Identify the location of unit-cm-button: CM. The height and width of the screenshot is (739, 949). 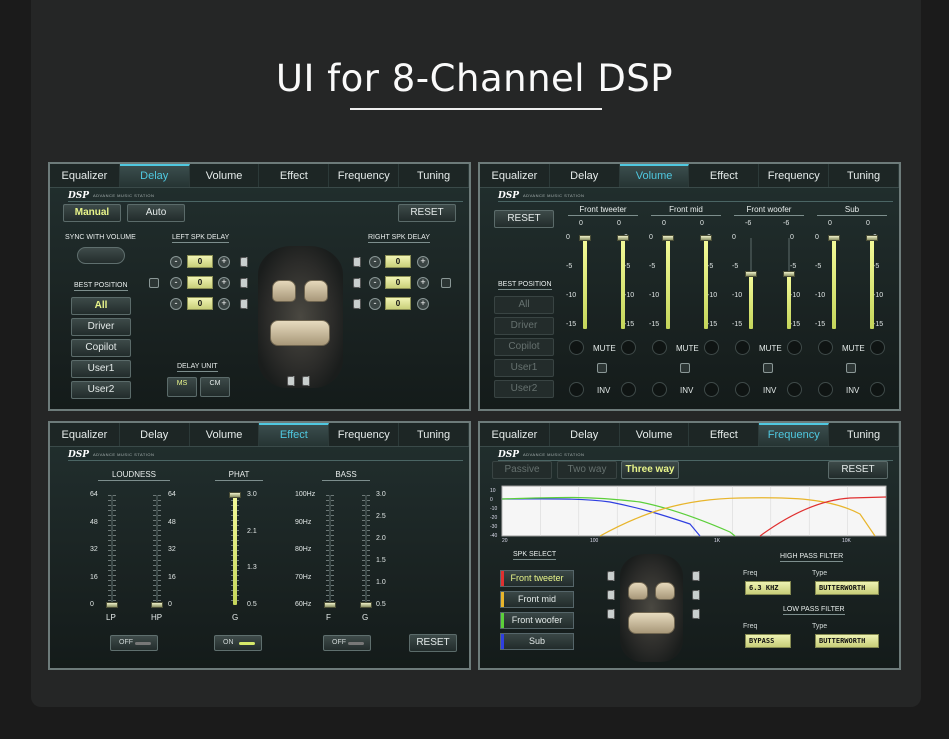
(215, 387).